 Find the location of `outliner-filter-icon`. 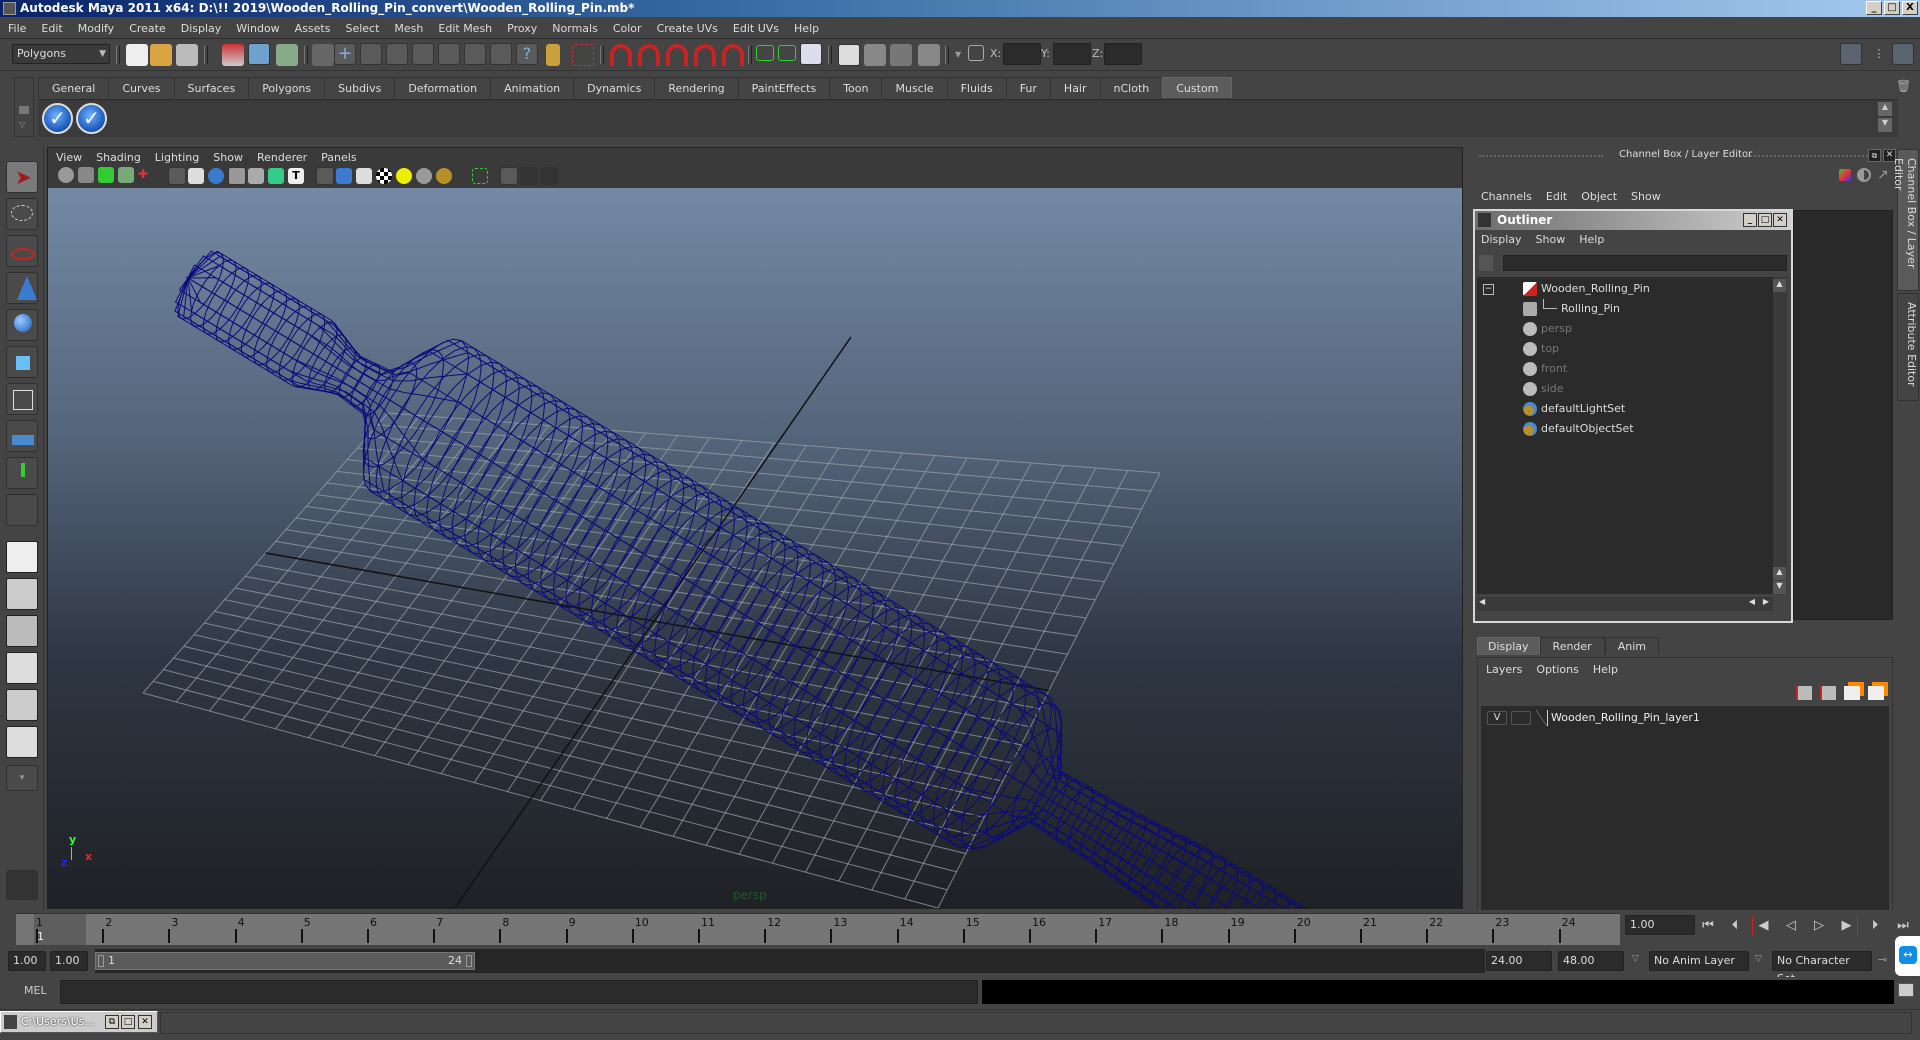

outliner-filter-icon is located at coordinates (1486, 263).